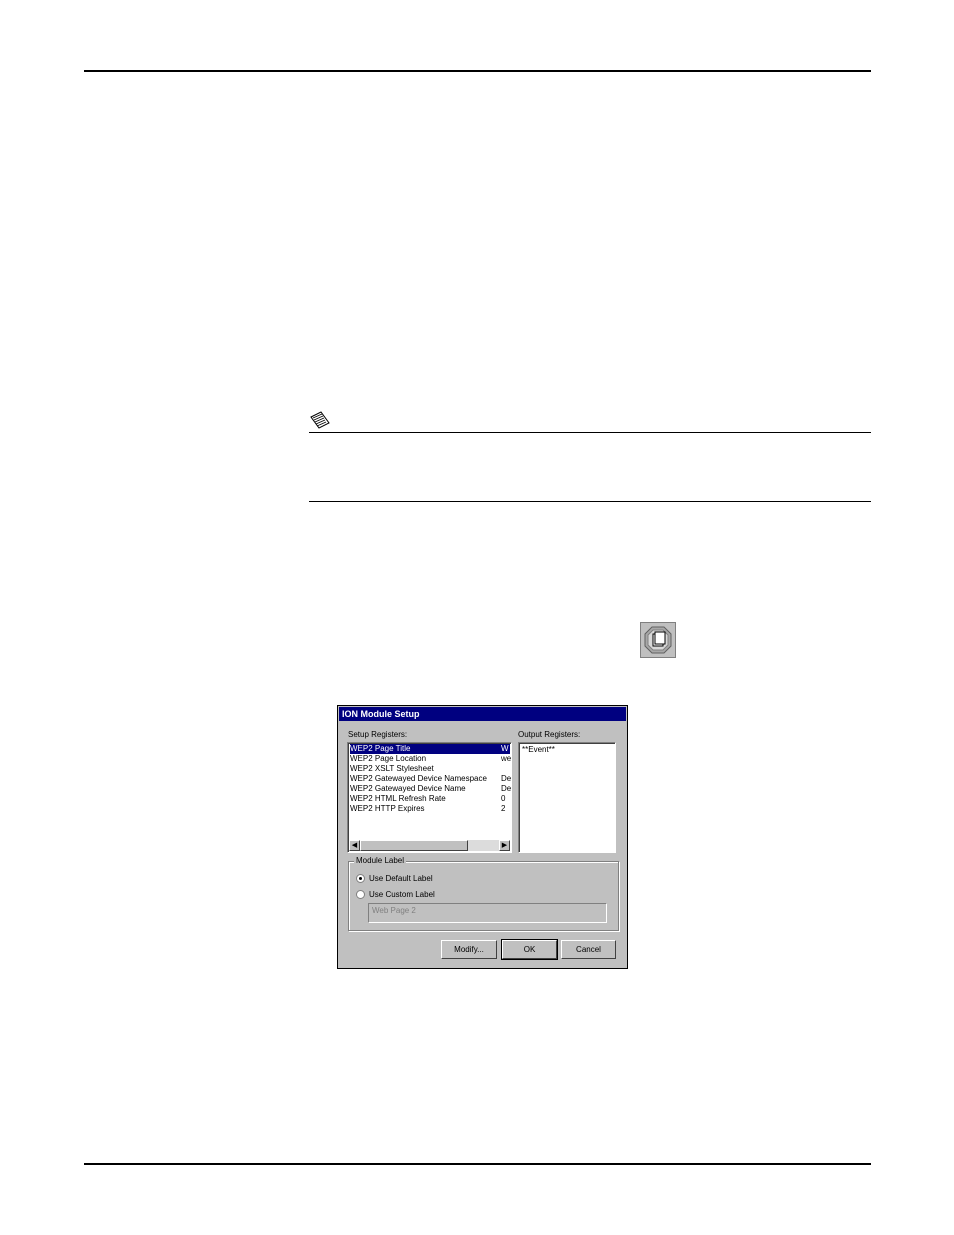 This screenshot has height=1235, width=954. I want to click on output-registers-list: **Event**, so click(567, 797).